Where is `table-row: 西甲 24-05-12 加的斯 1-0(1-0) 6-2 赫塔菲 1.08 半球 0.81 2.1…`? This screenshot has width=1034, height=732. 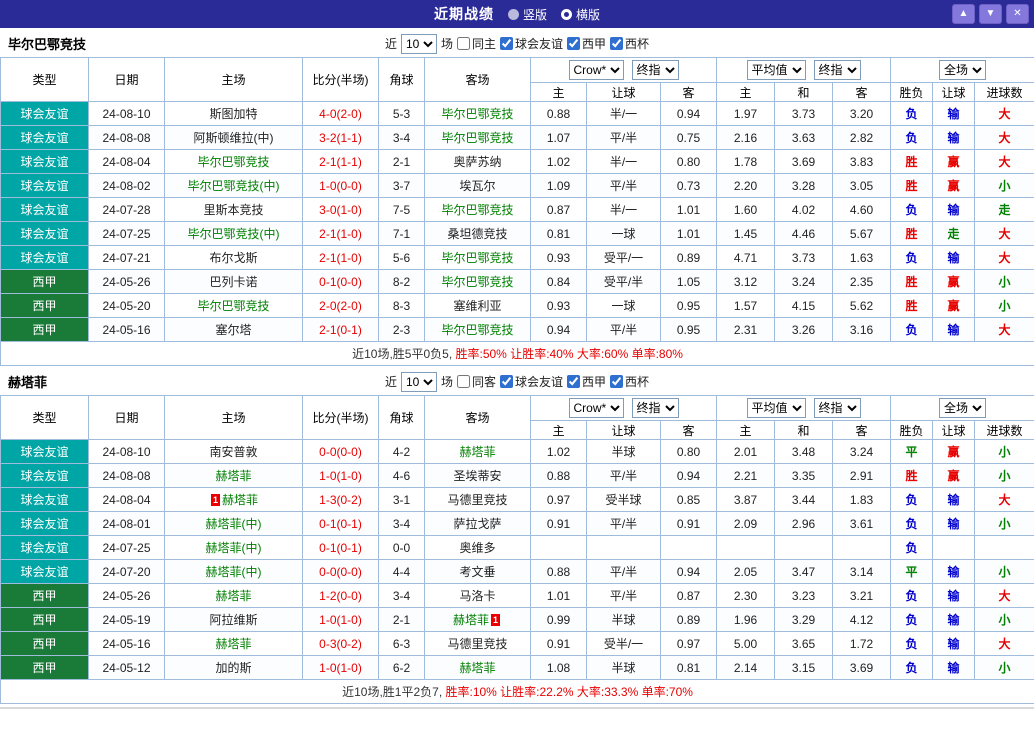 table-row: 西甲 24-05-12 加的斯 1-0(1-0) 6-2 赫塔菲 1.08 半球 0.81 2.1… is located at coordinates (517, 667).